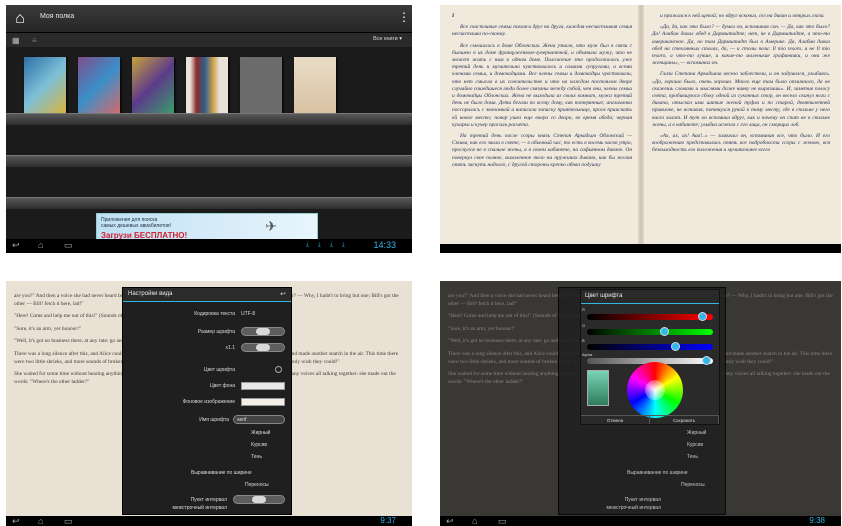 This screenshot has height=526, width=842. What do you see at coordinates (271, 226) in the screenshot?
I see `airplane-icon: ✈` at bounding box center [271, 226].